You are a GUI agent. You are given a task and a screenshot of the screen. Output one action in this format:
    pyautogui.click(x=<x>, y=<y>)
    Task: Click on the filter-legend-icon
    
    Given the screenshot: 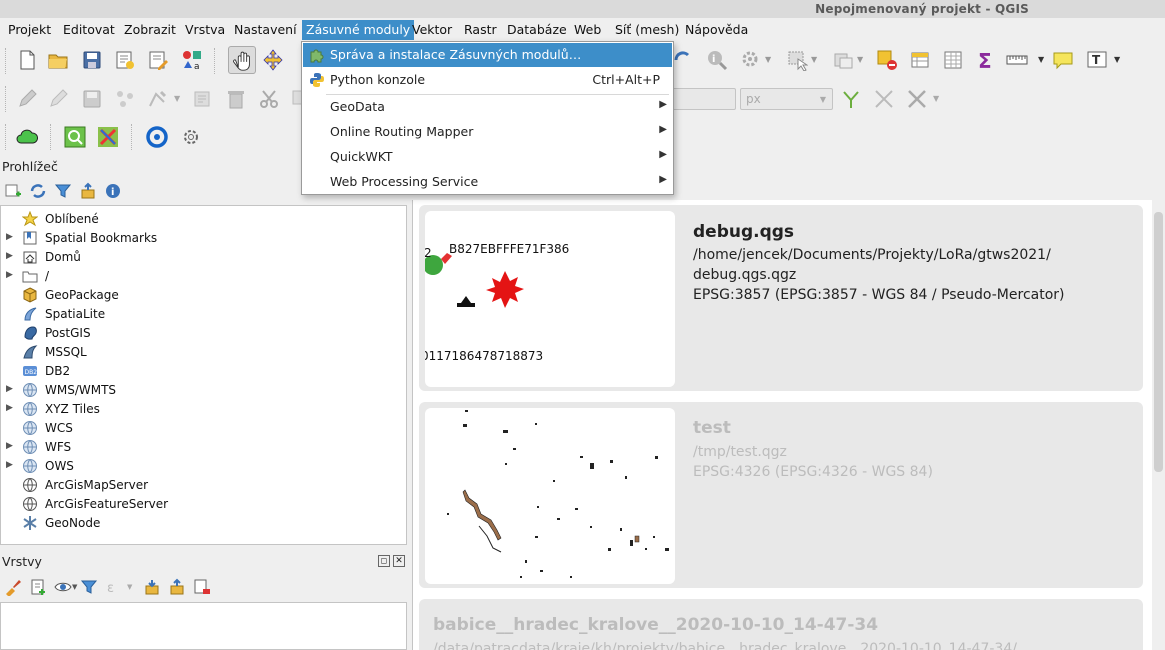 What is the action you would take?
    pyautogui.click(x=89, y=587)
    